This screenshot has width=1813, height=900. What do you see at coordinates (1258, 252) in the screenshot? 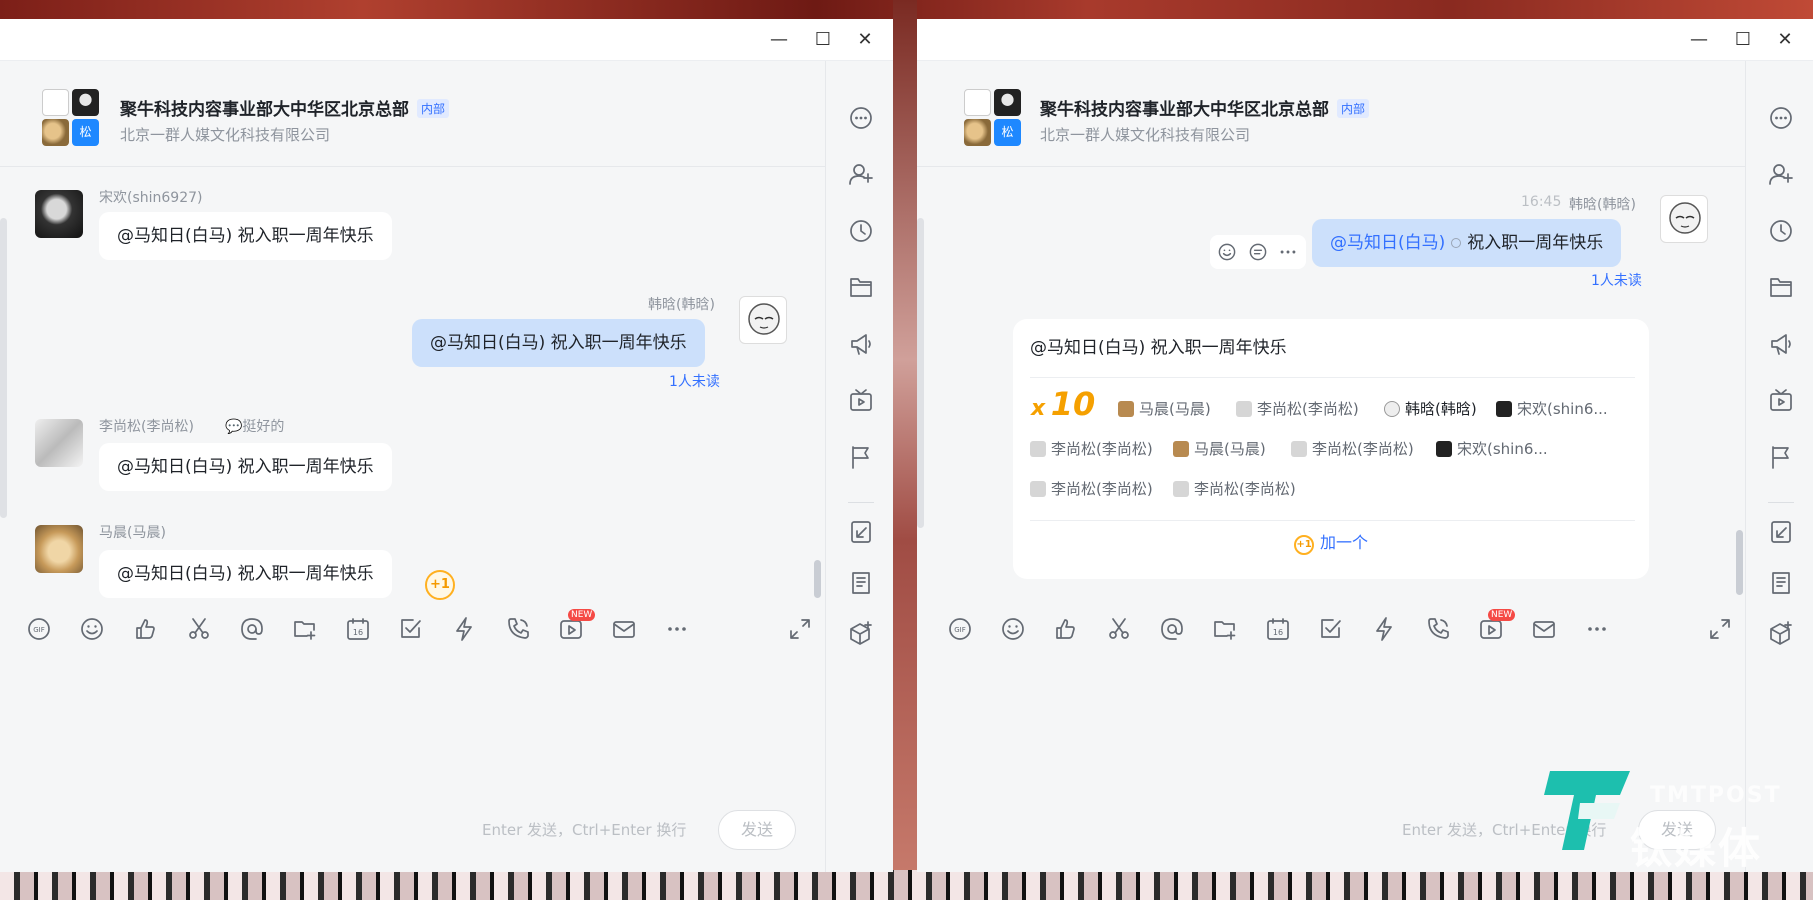
I see `reply-icon` at bounding box center [1258, 252].